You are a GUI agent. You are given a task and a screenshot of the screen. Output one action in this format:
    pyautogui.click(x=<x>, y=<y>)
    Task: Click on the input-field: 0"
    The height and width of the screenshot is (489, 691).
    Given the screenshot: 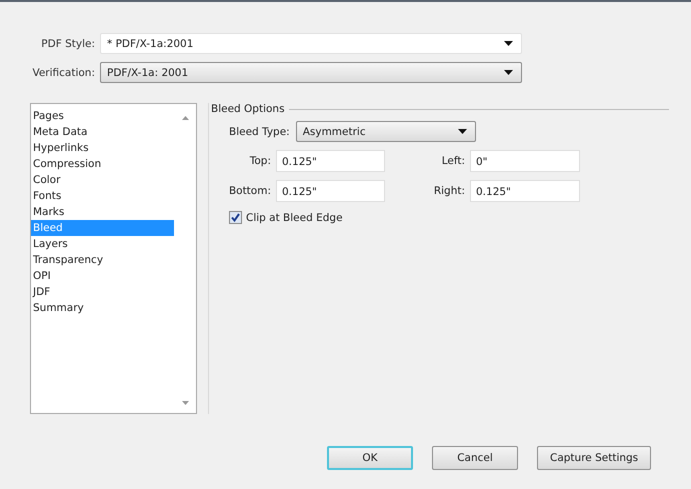 What is the action you would take?
    pyautogui.click(x=525, y=161)
    